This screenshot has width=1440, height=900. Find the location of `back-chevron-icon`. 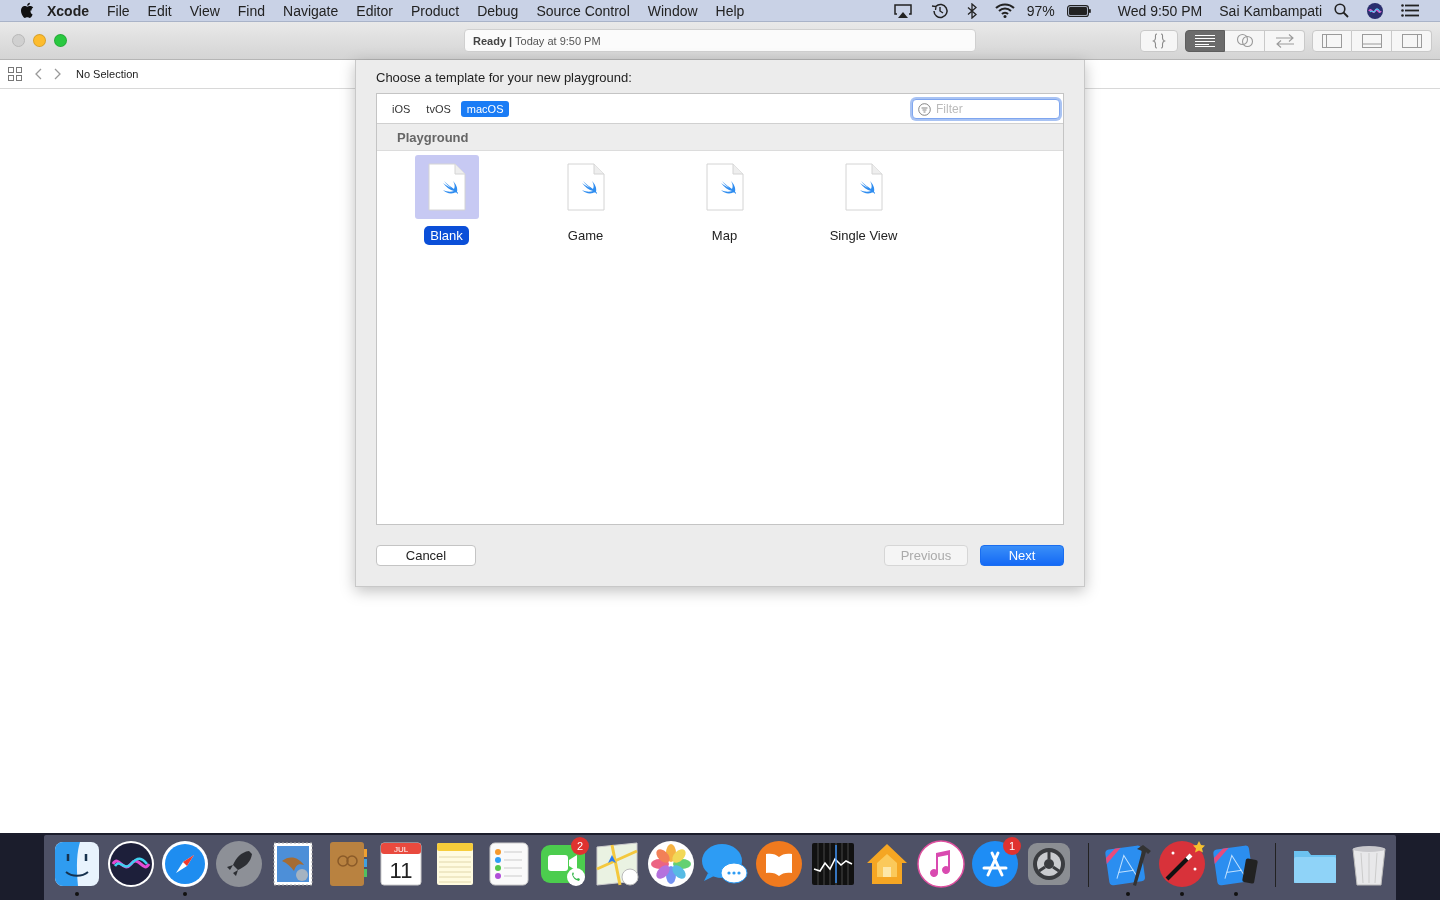

back-chevron-icon is located at coordinates (38, 74).